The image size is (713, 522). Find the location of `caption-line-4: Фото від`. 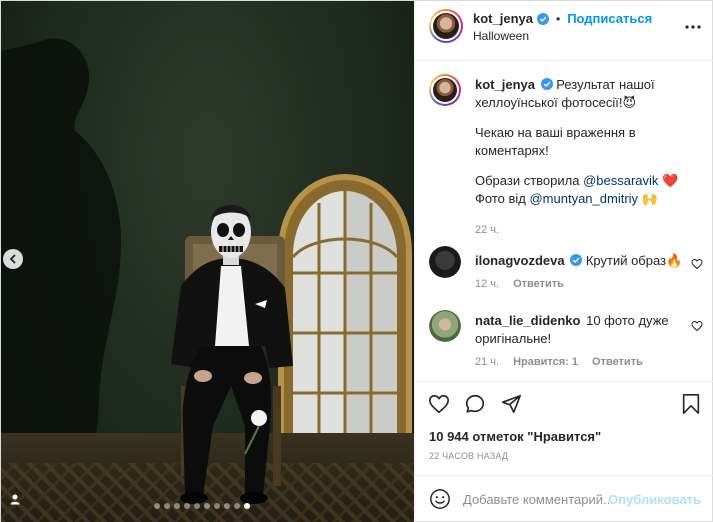

caption-line-4: Фото від is located at coordinates (500, 198).